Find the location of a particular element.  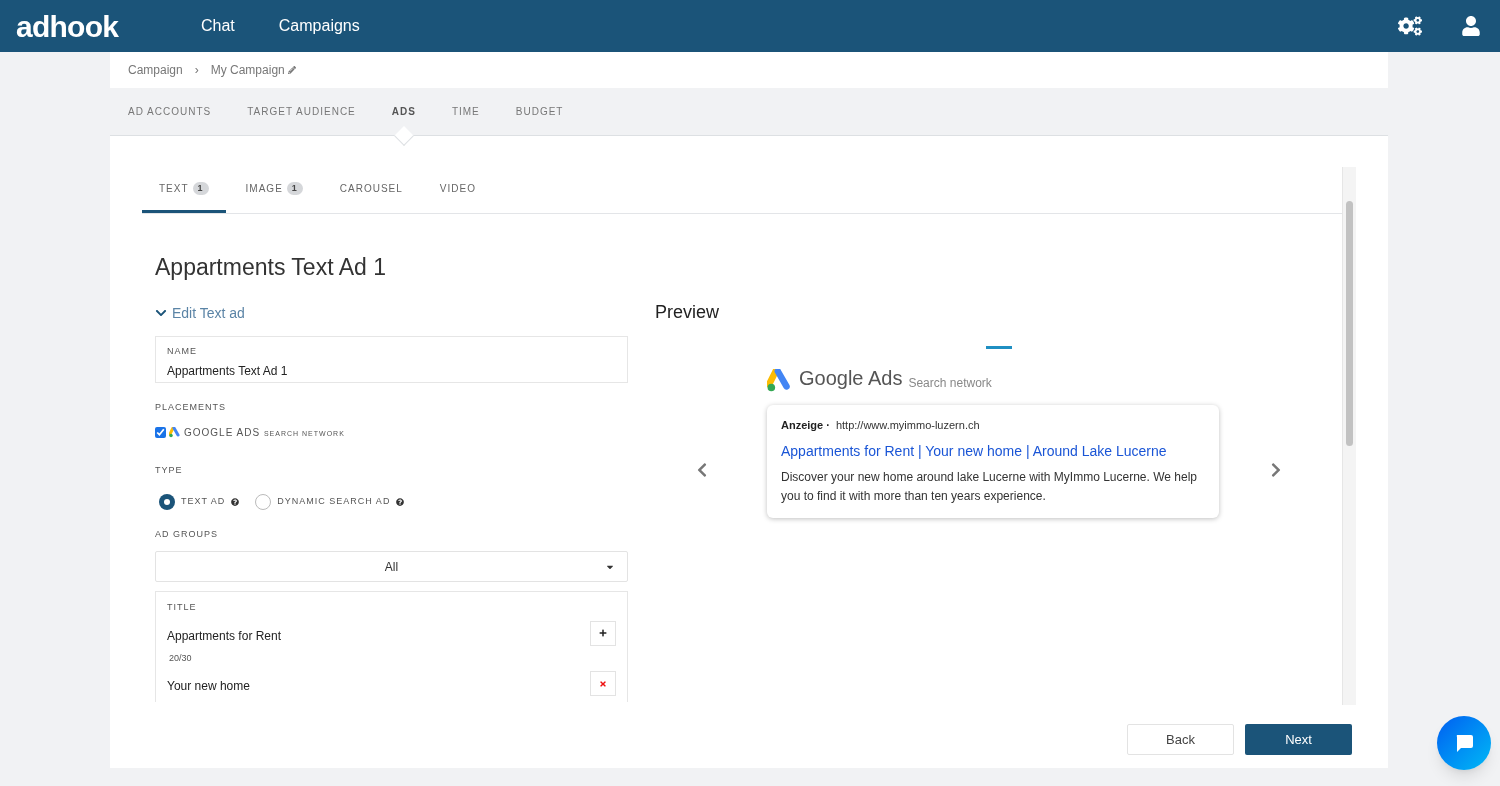

add-button is located at coordinates (603, 633).